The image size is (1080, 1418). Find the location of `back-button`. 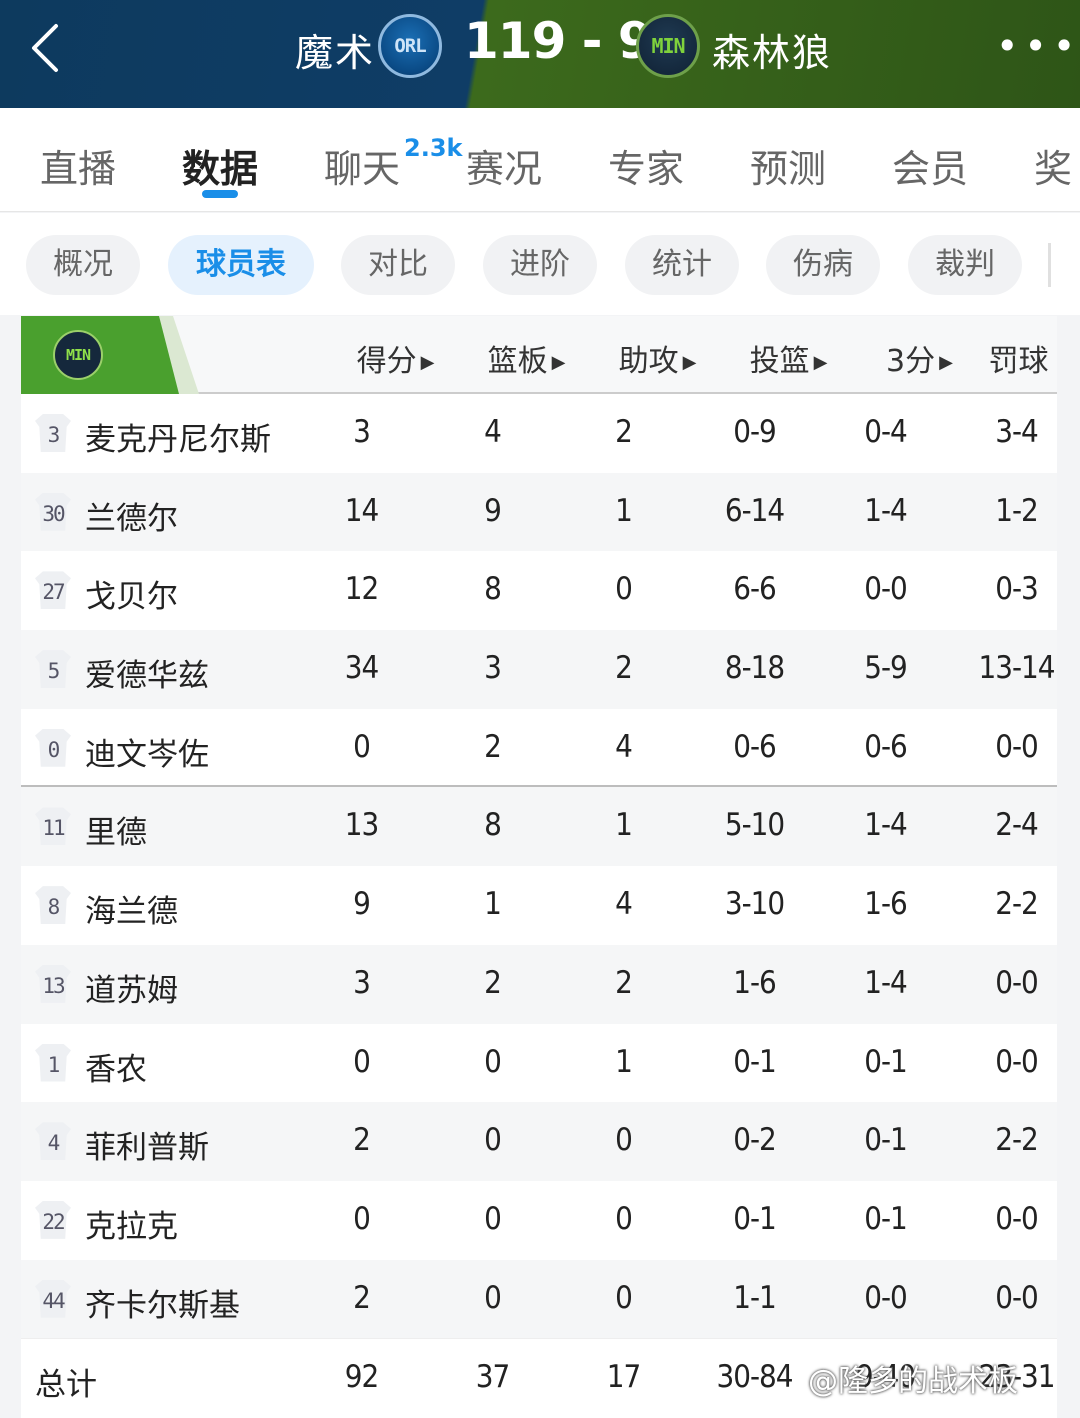

back-button is located at coordinates (51, 48).